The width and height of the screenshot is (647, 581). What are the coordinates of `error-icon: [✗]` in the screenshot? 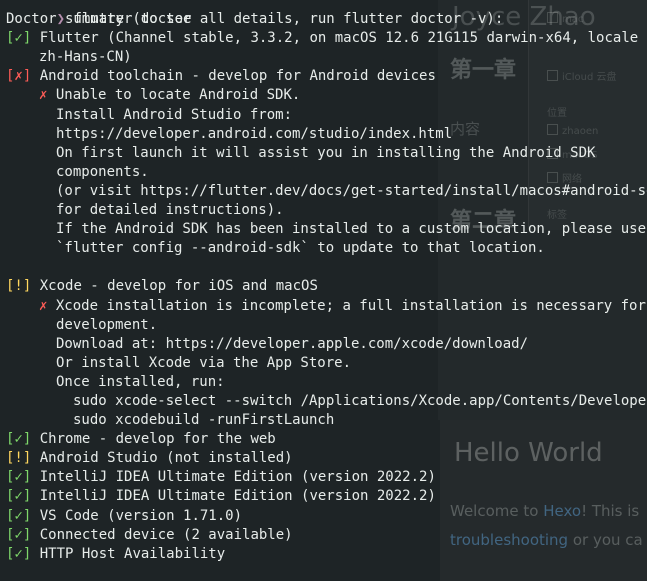 It's located at (19, 76).